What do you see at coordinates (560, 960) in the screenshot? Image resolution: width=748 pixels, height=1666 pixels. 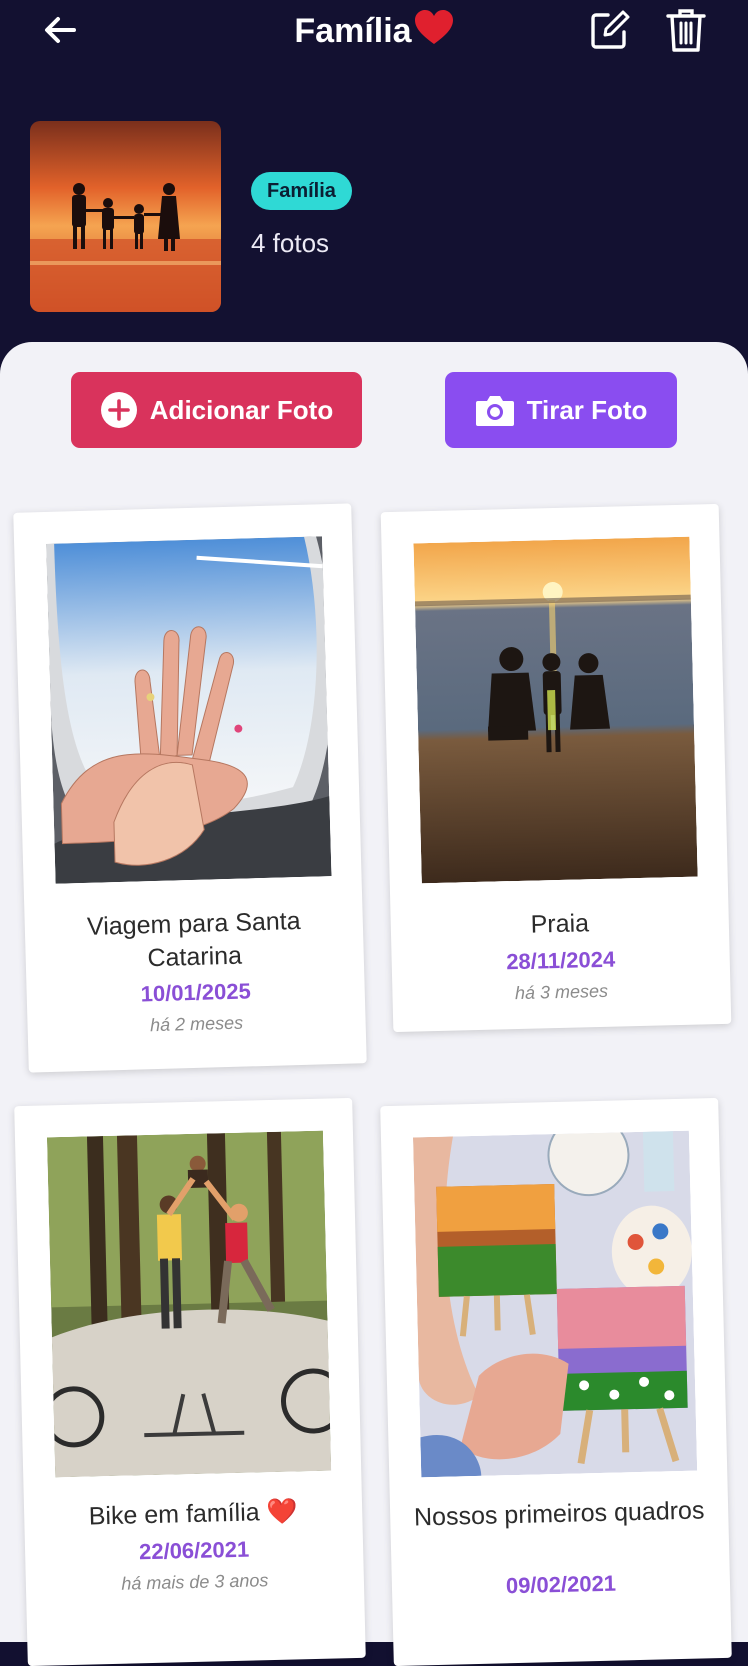 I see `photo-date: 28/11/2024` at bounding box center [560, 960].